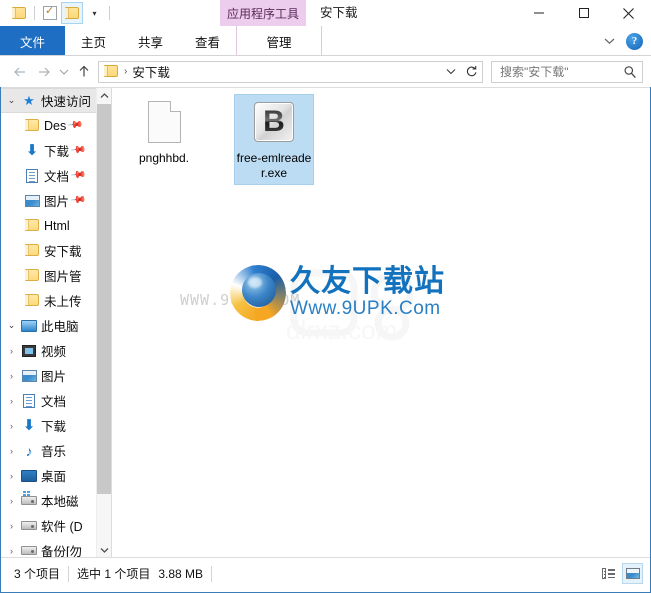  Describe the element at coordinates (55, 350) in the screenshot. I see `sidebar-item-videos: › 视频` at that location.